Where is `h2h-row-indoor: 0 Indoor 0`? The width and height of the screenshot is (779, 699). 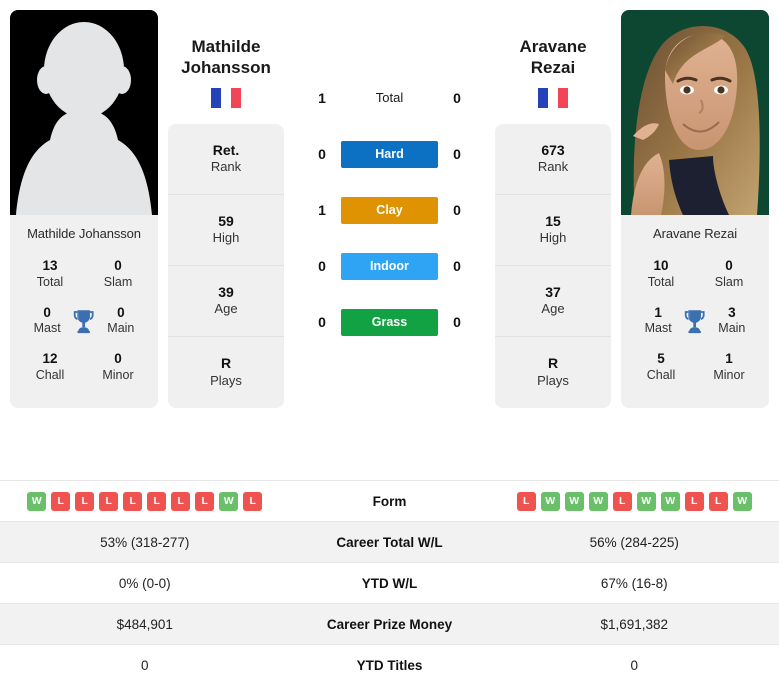 h2h-row-indoor: 0 Indoor 0 is located at coordinates (389, 266).